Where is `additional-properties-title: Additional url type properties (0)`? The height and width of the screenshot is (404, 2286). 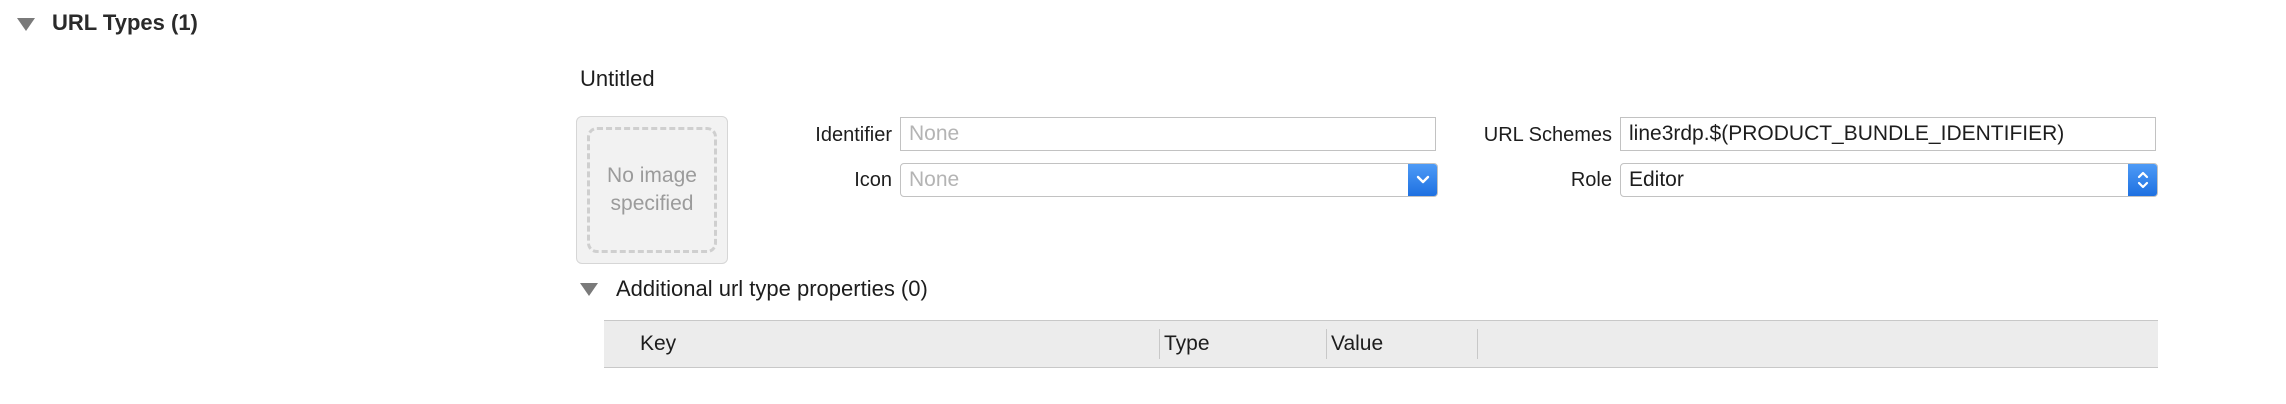
additional-properties-title: Additional url type properties (0) is located at coordinates (772, 288).